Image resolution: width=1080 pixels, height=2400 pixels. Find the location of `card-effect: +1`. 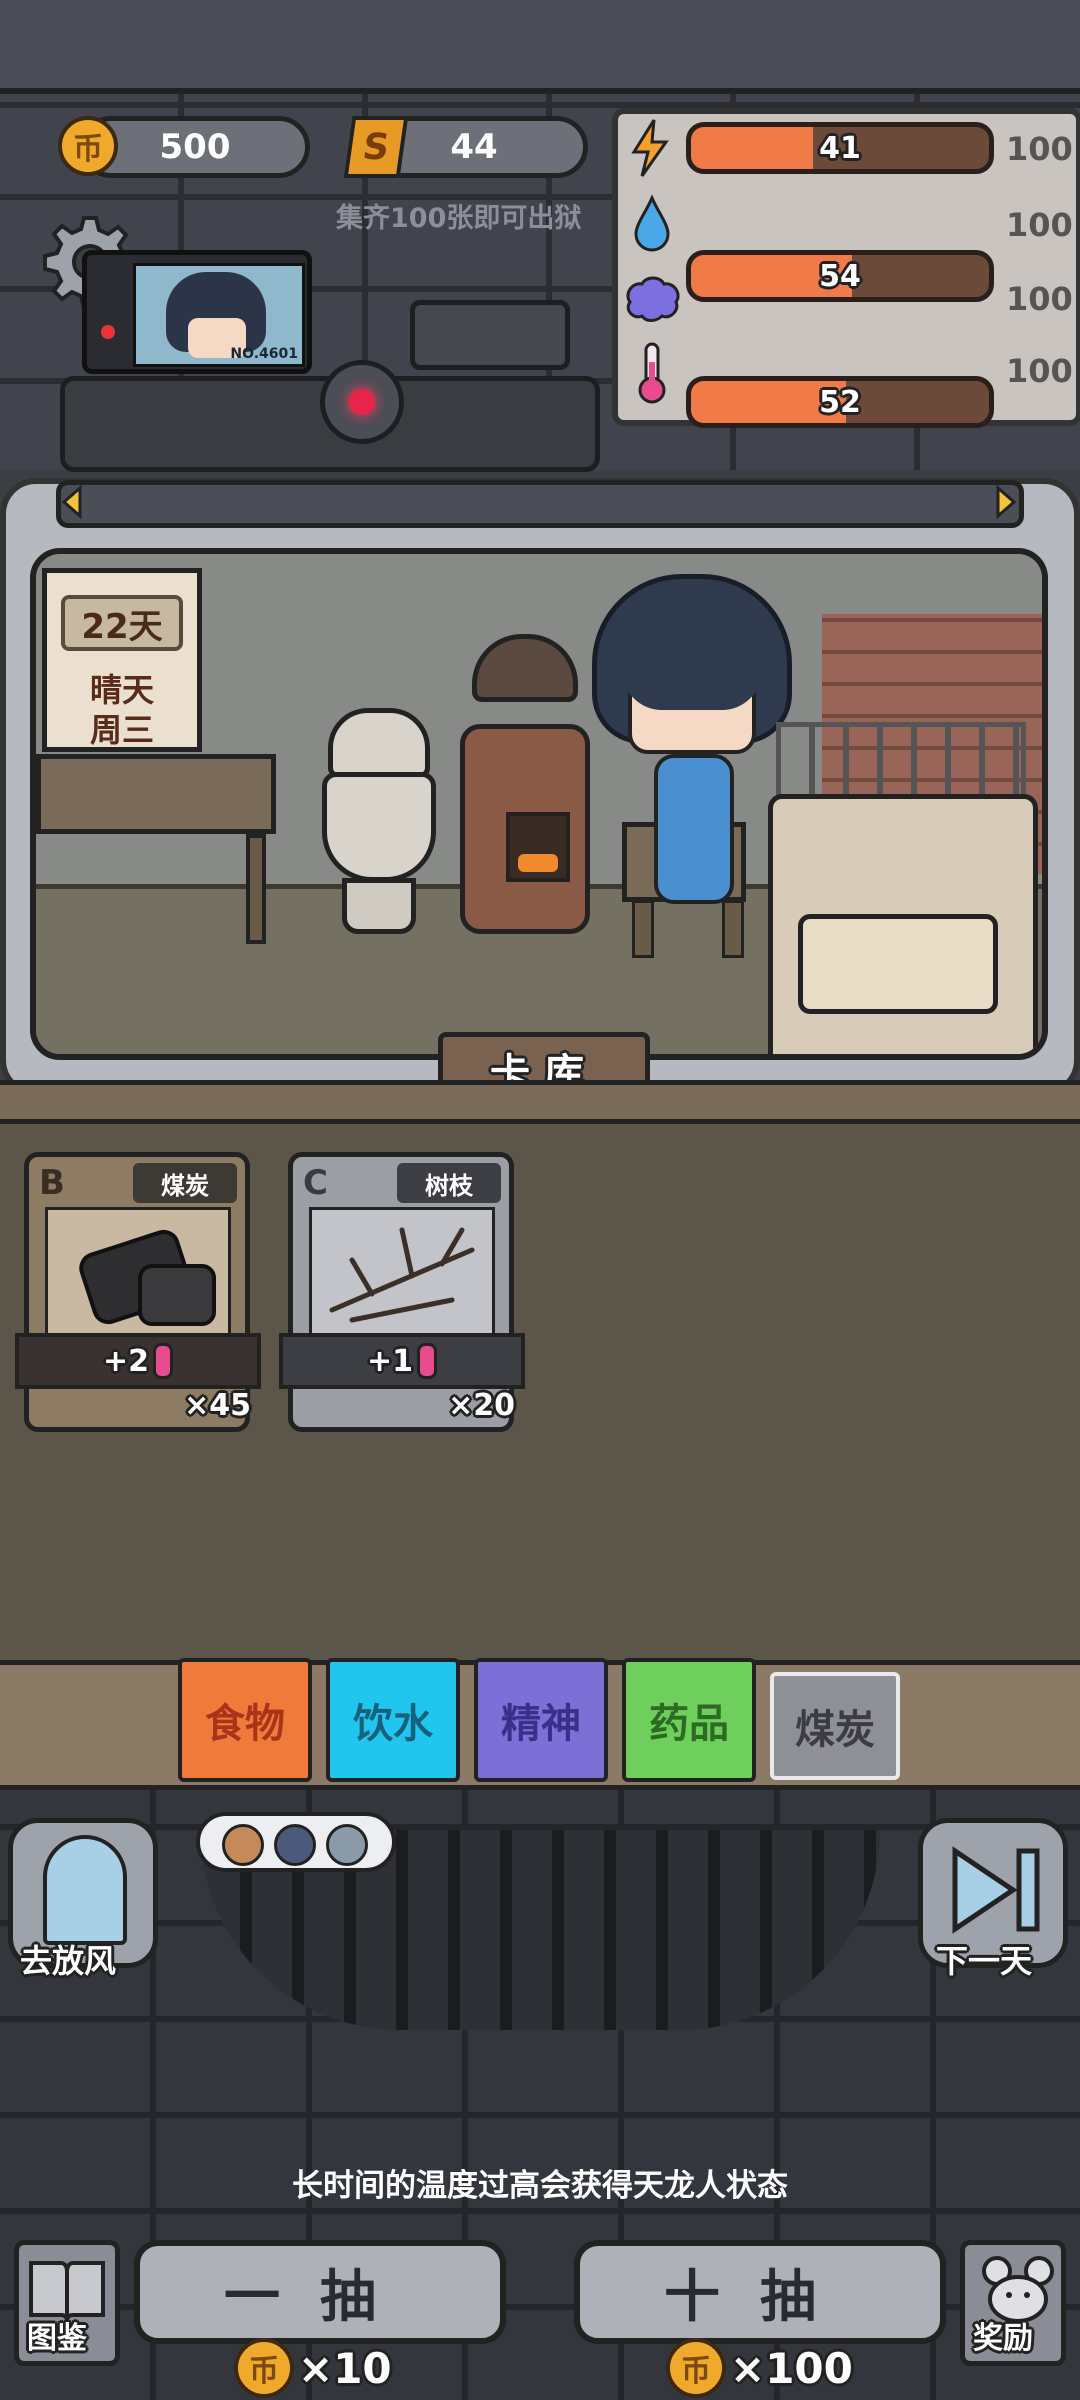

card-effect: +1 is located at coordinates (402, 1361).